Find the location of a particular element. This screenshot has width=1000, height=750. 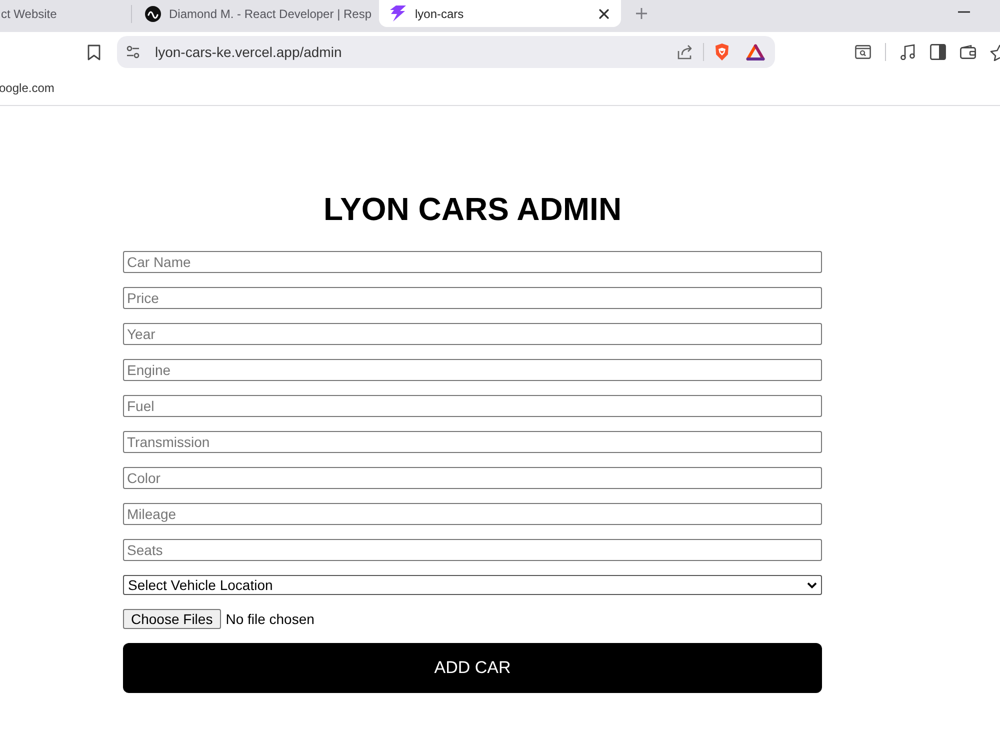

input-field: Engine is located at coordinates (472, 370).